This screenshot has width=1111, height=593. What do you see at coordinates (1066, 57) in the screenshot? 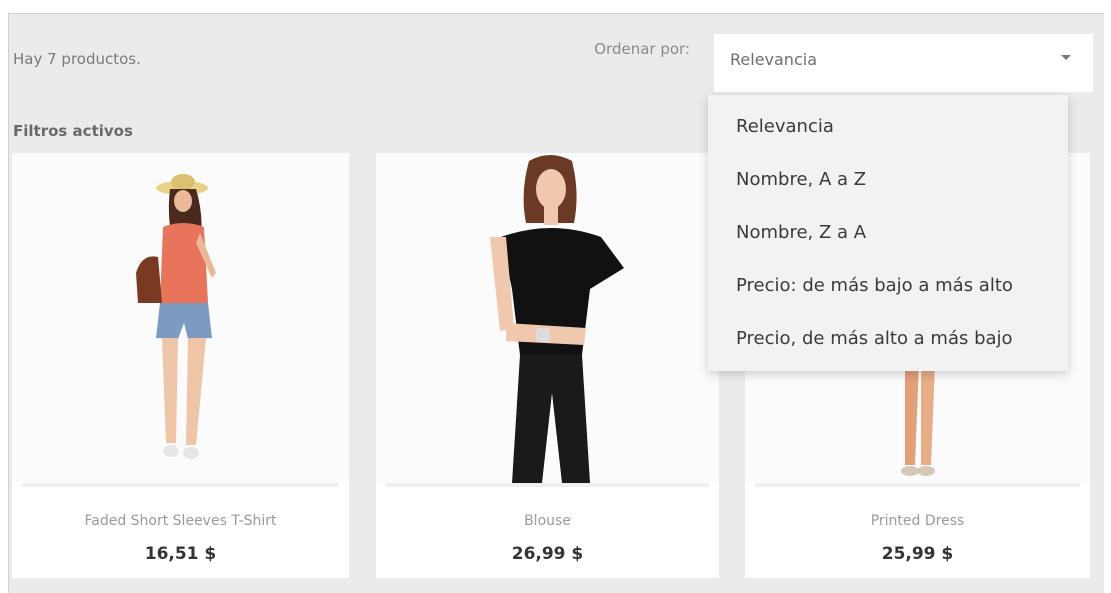
I see `chevron-down-icon` at bounding box center [1066, 57].